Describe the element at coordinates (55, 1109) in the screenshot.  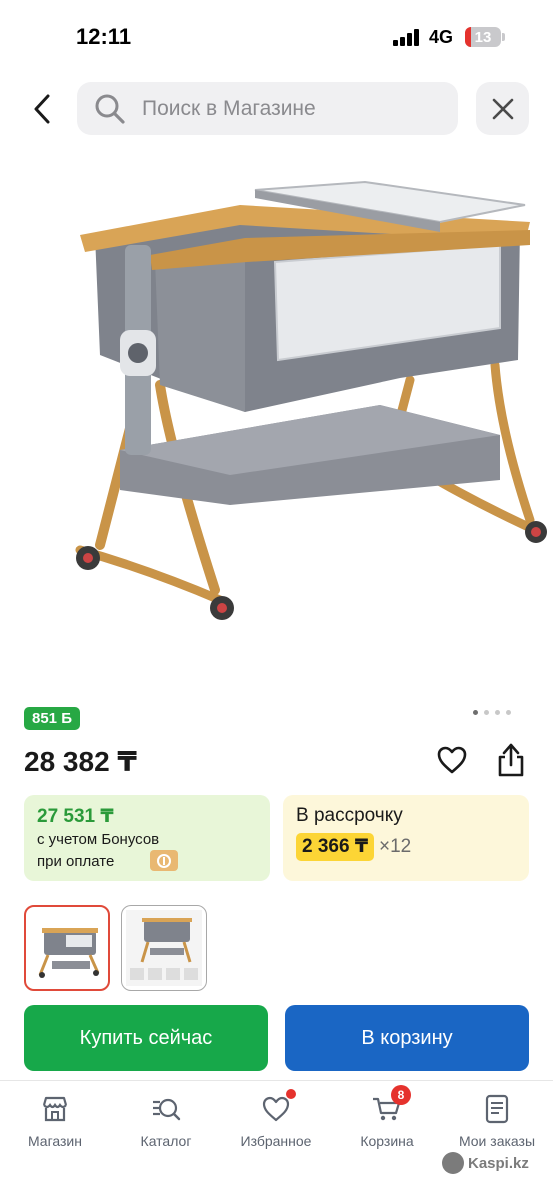
I see `store-icon` at that location.